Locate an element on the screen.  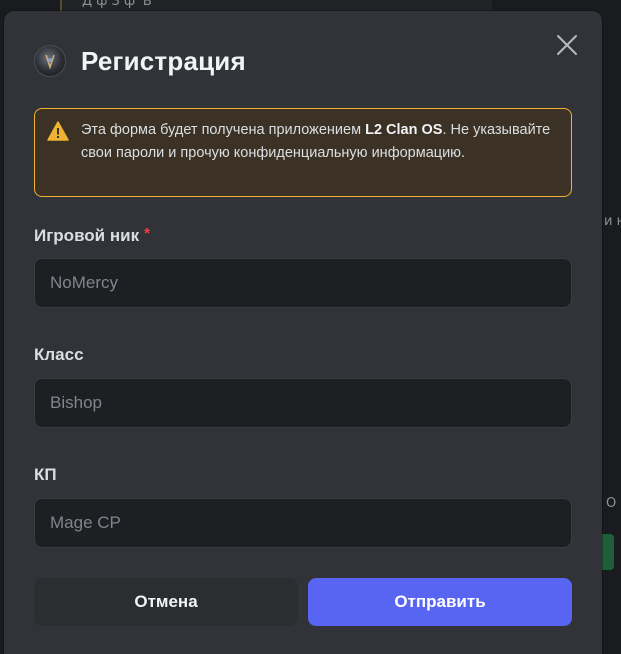
nickname-input is located at coordinates (303, 283).